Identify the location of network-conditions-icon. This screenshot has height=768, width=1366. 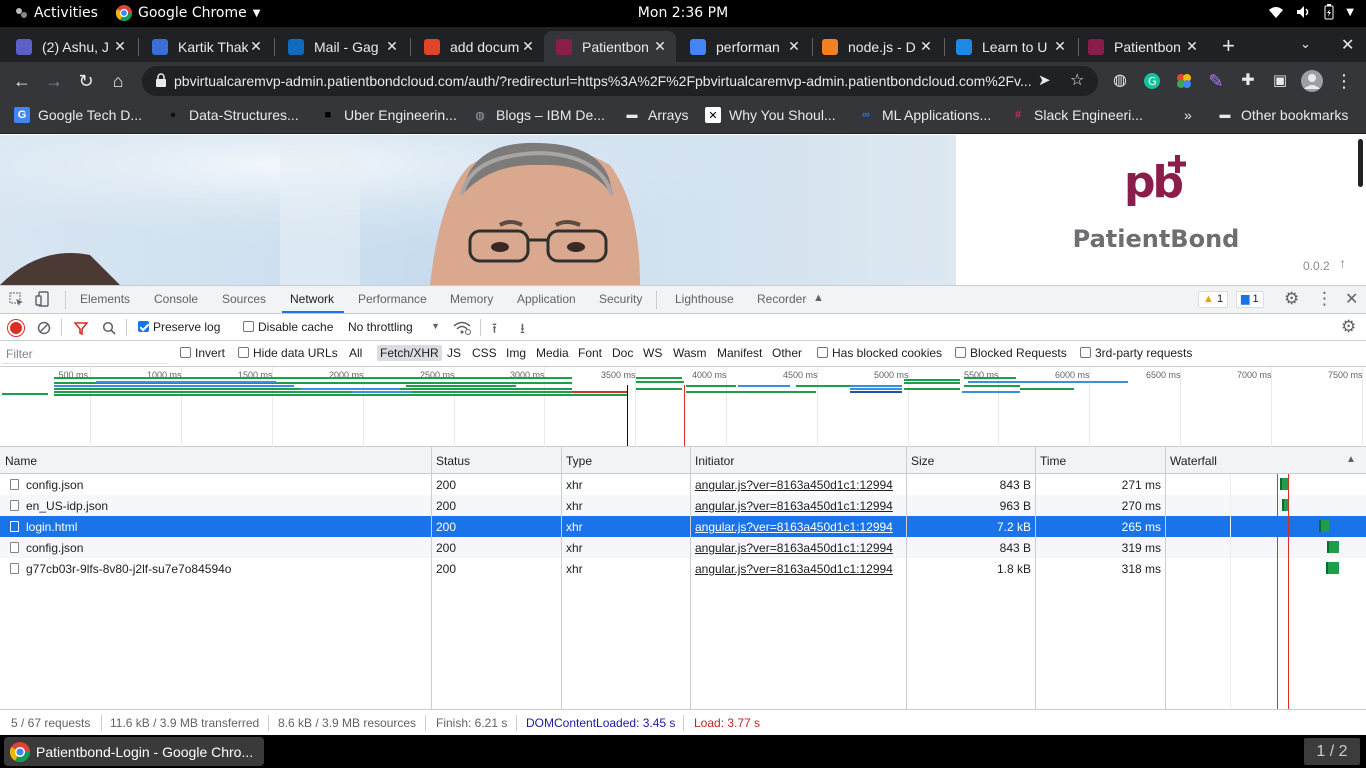
(462, 328).